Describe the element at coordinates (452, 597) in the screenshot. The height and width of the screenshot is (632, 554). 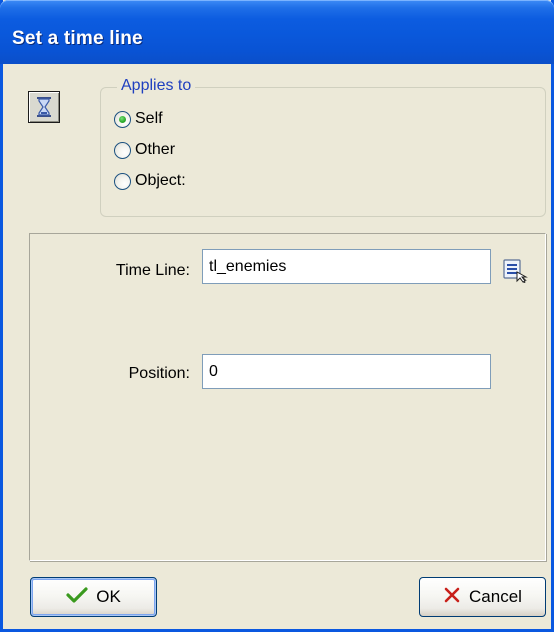
I see `x-icon` at that location.